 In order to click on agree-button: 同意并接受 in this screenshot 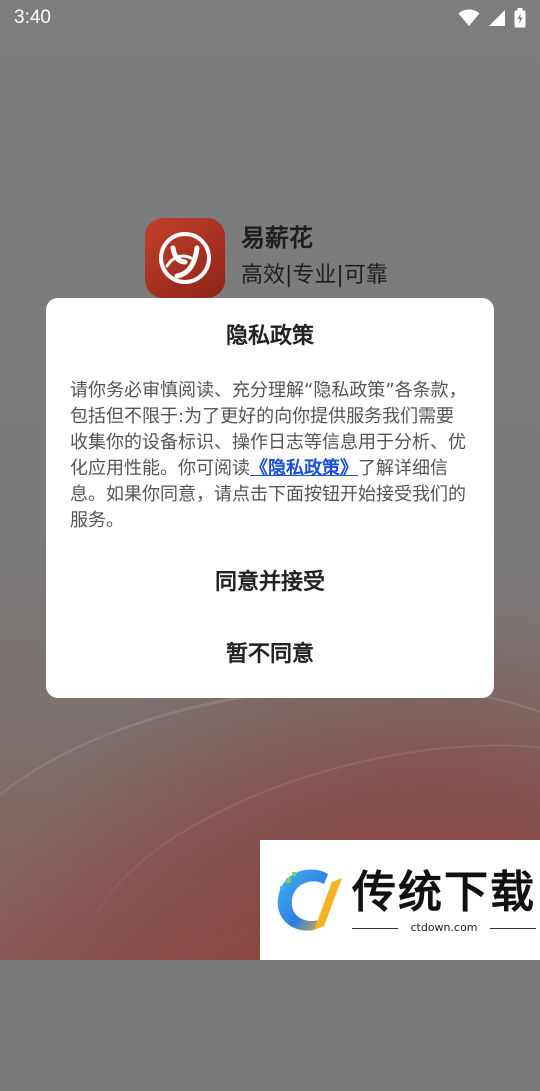, I will do `click(270, 580)`.